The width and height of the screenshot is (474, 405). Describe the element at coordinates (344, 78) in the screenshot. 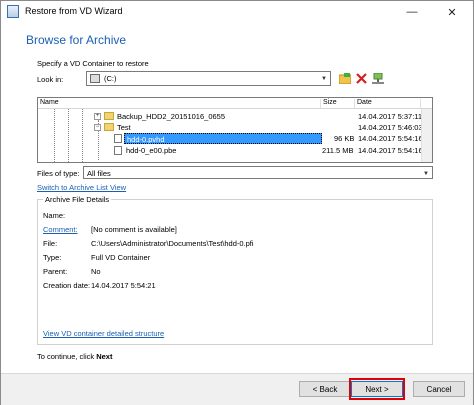

I see `new-folder-icon` at that location.